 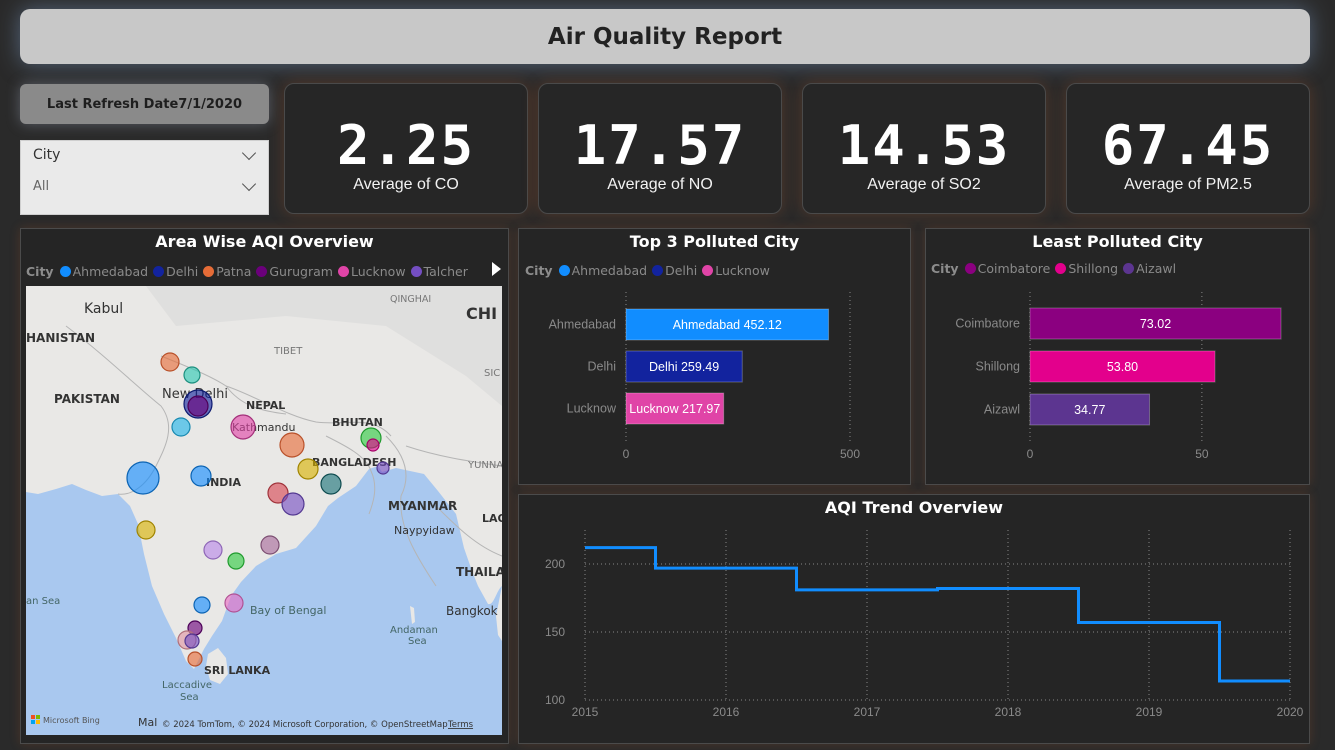 What do you see at coordinates (585, 712) in the screenshot?
I see `x-tick-label: 2015` at bounding box center [585, 712].